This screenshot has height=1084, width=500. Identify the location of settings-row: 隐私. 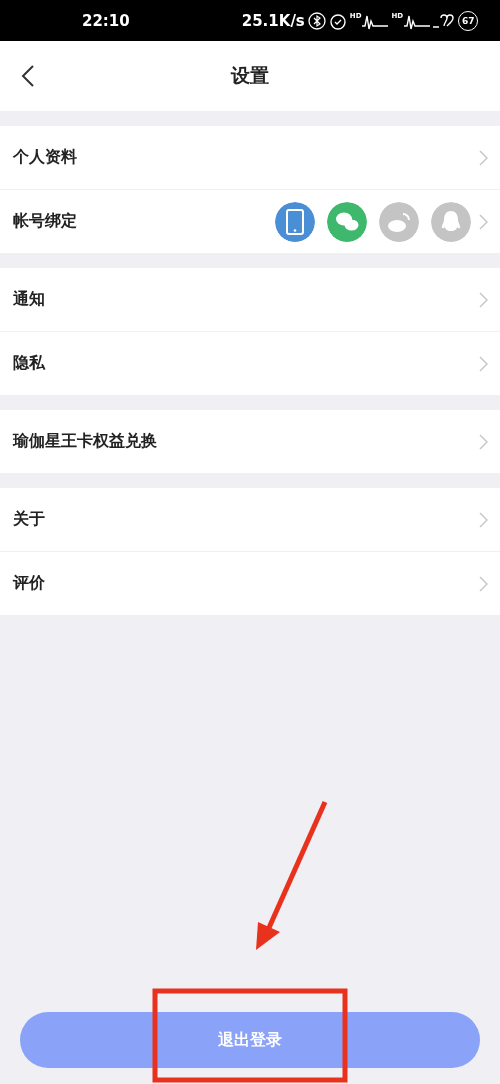
(250, 363).